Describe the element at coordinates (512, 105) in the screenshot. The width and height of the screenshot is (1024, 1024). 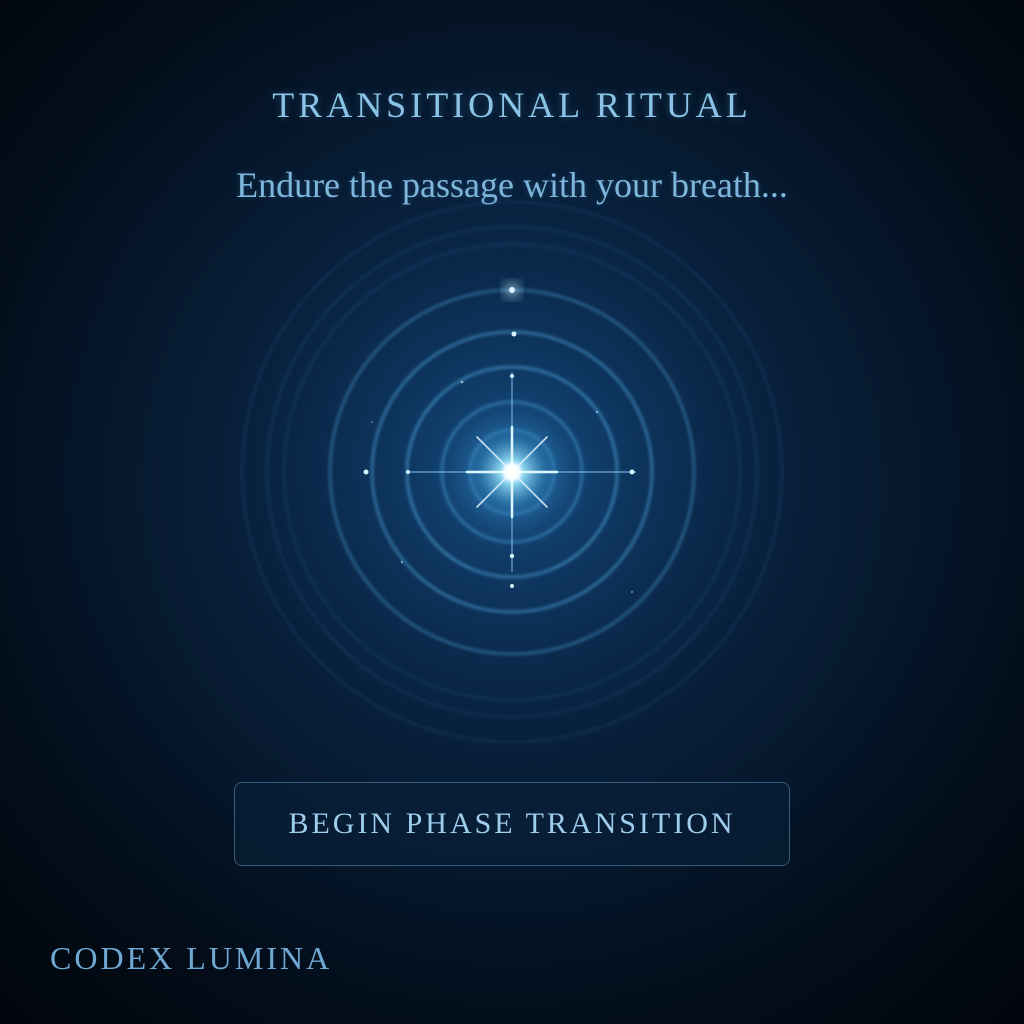
I see `page-title: TRANSITIONAL RITUAL` at that location.